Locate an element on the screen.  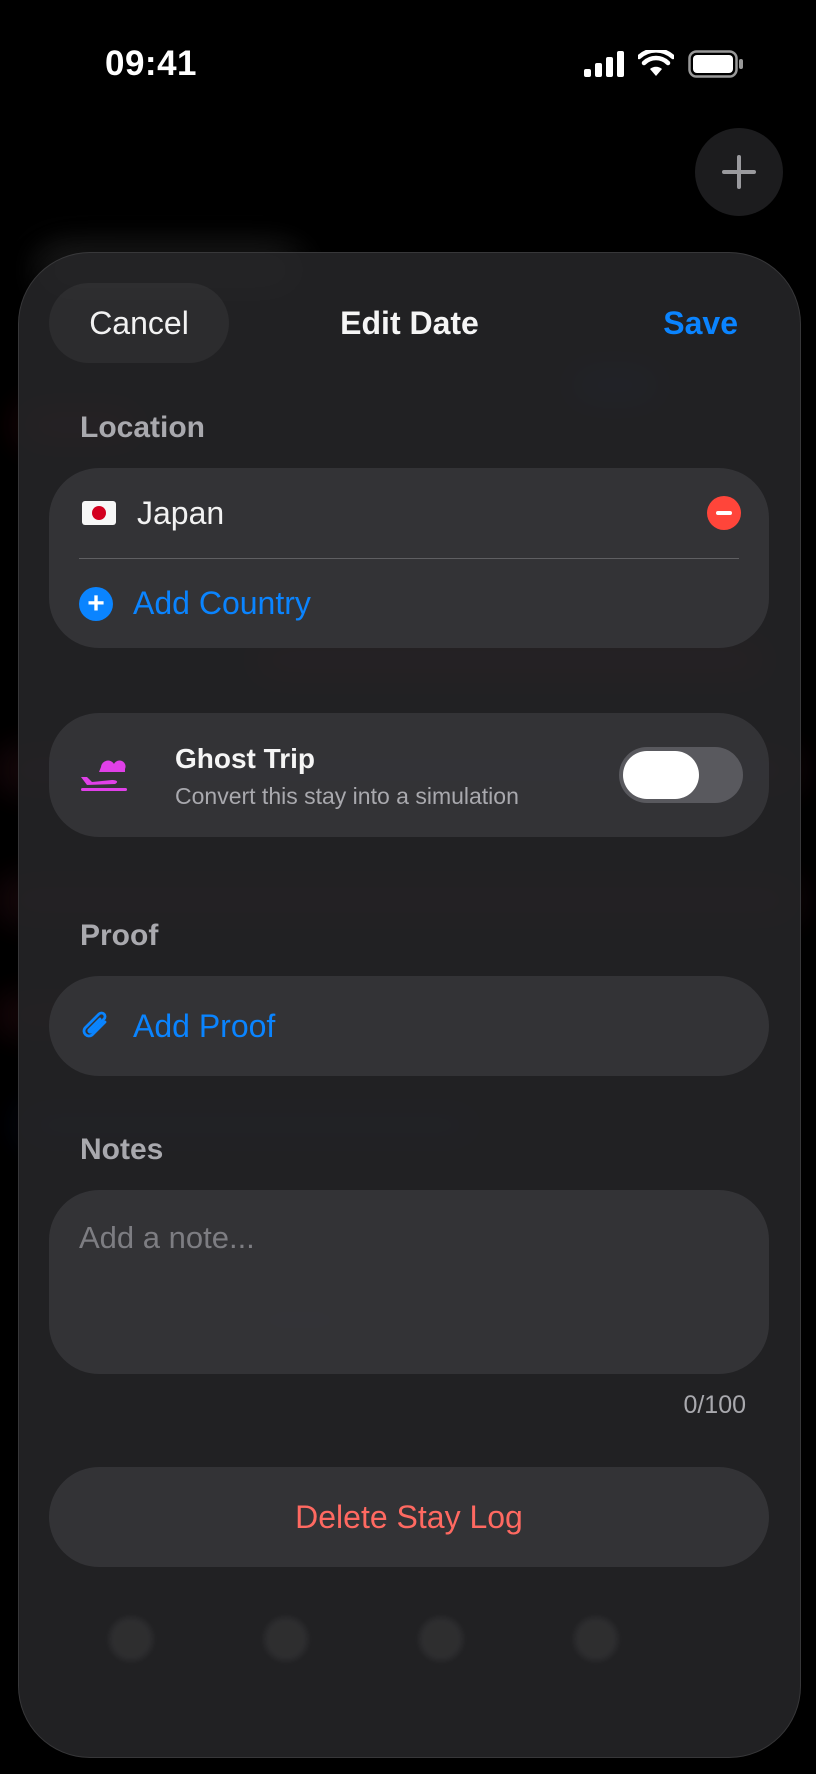
notes-character-counter: 0/100 is located at coordinates (714, 1405).